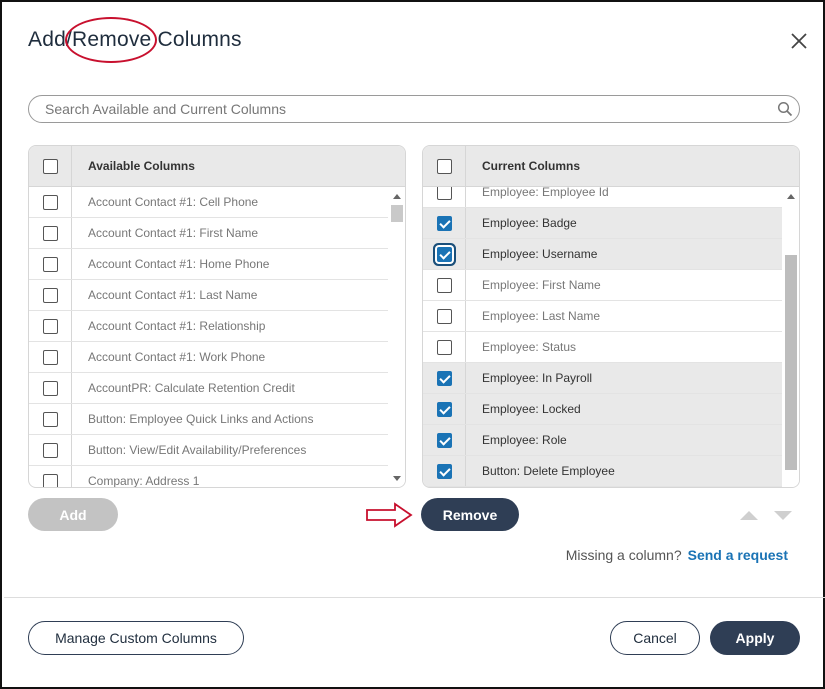 The image size is (825, 689). Describe the element at coordinates (799, 41) in the screenshot. I see `close-icon` at that location.